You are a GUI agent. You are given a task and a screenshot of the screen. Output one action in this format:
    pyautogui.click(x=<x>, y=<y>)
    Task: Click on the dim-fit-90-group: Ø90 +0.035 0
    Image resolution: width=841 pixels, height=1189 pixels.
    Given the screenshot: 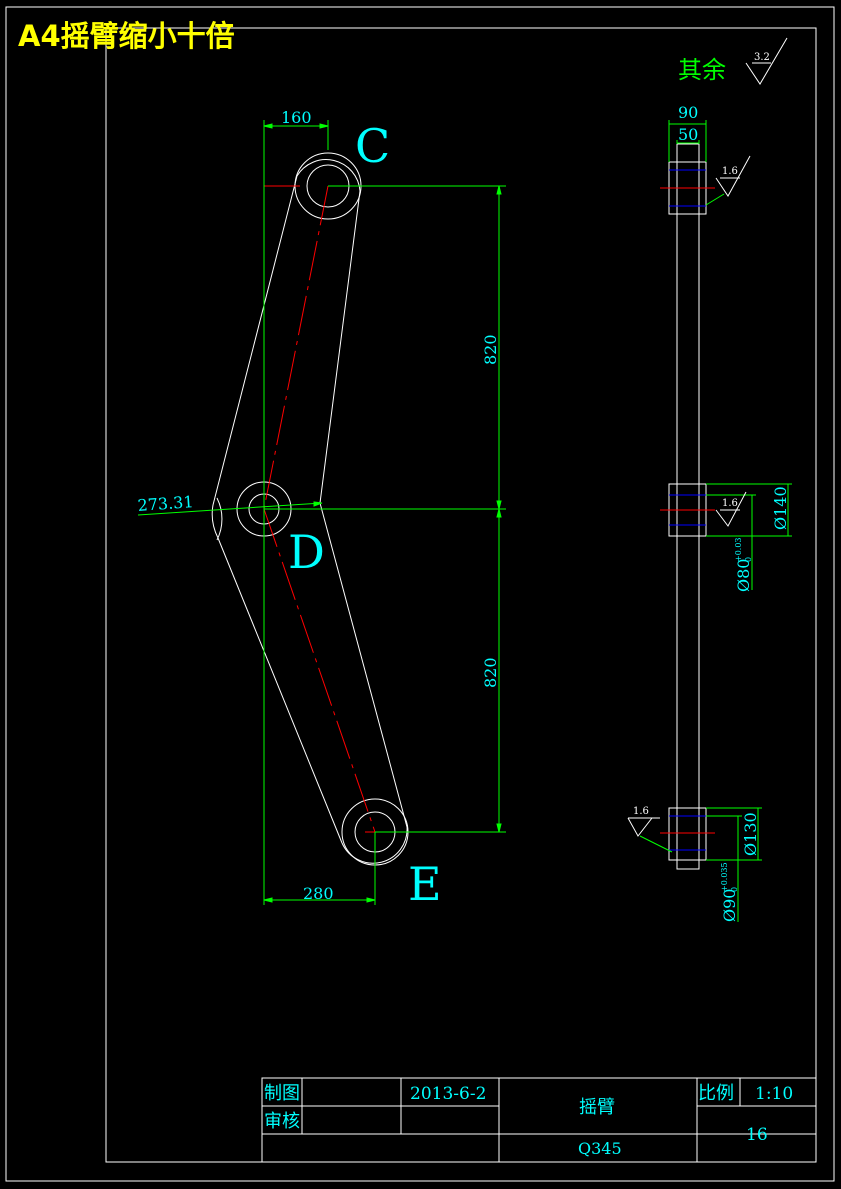 What is the action you would take?
    pyautogui.click(x=729, y=892)
    